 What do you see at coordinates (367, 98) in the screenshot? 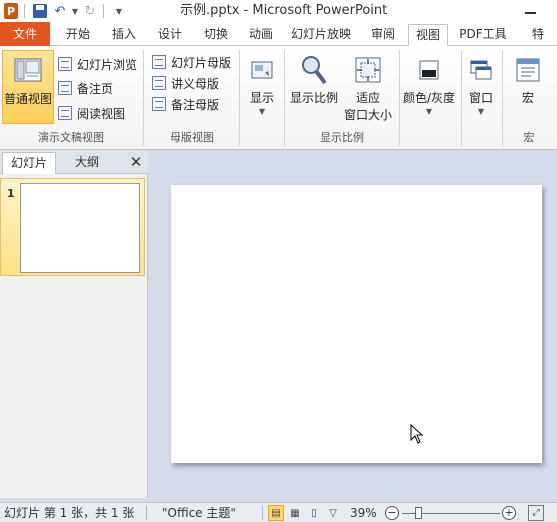
I see `fit-to-window-label-line1: 适应` at bounding box center [367, 98].